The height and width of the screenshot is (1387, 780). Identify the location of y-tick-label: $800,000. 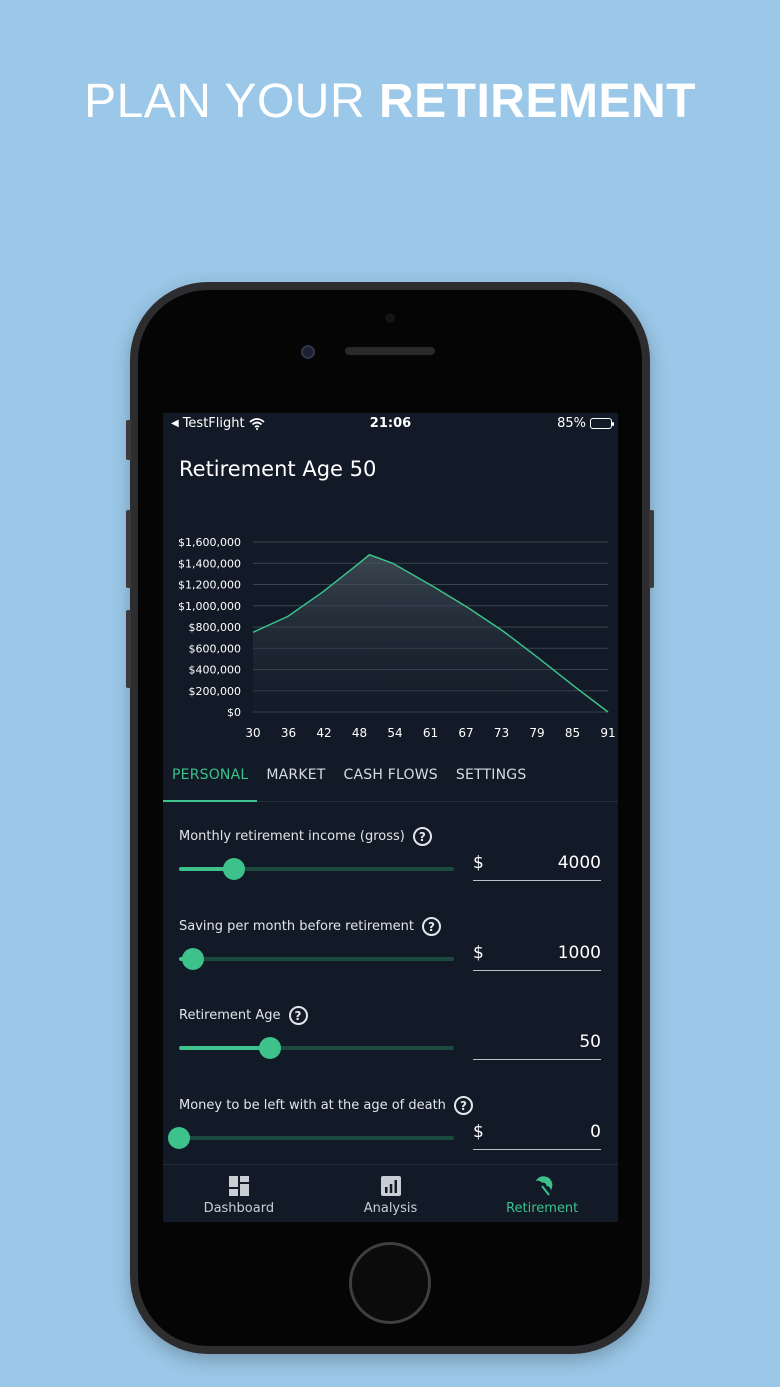
(215, 627).